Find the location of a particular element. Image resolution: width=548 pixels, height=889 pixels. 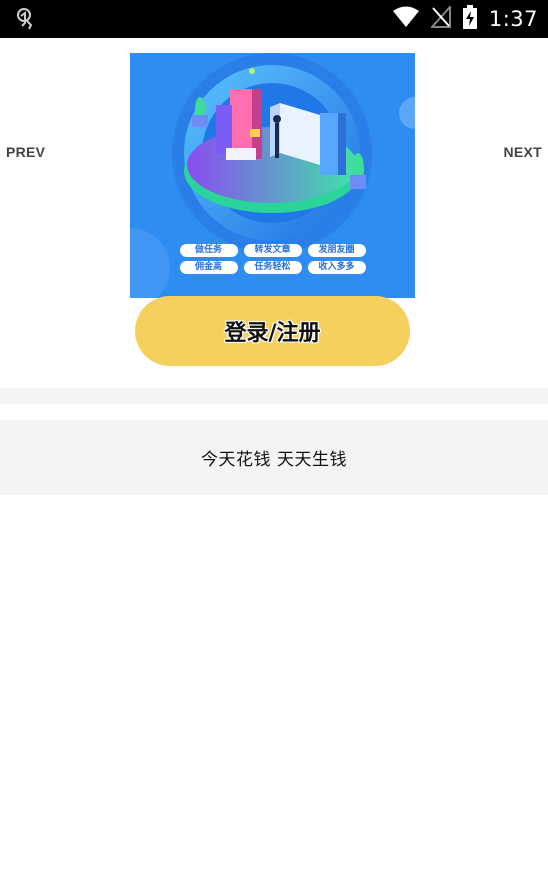

no-signal-icon is located at coordinates (440, 18).